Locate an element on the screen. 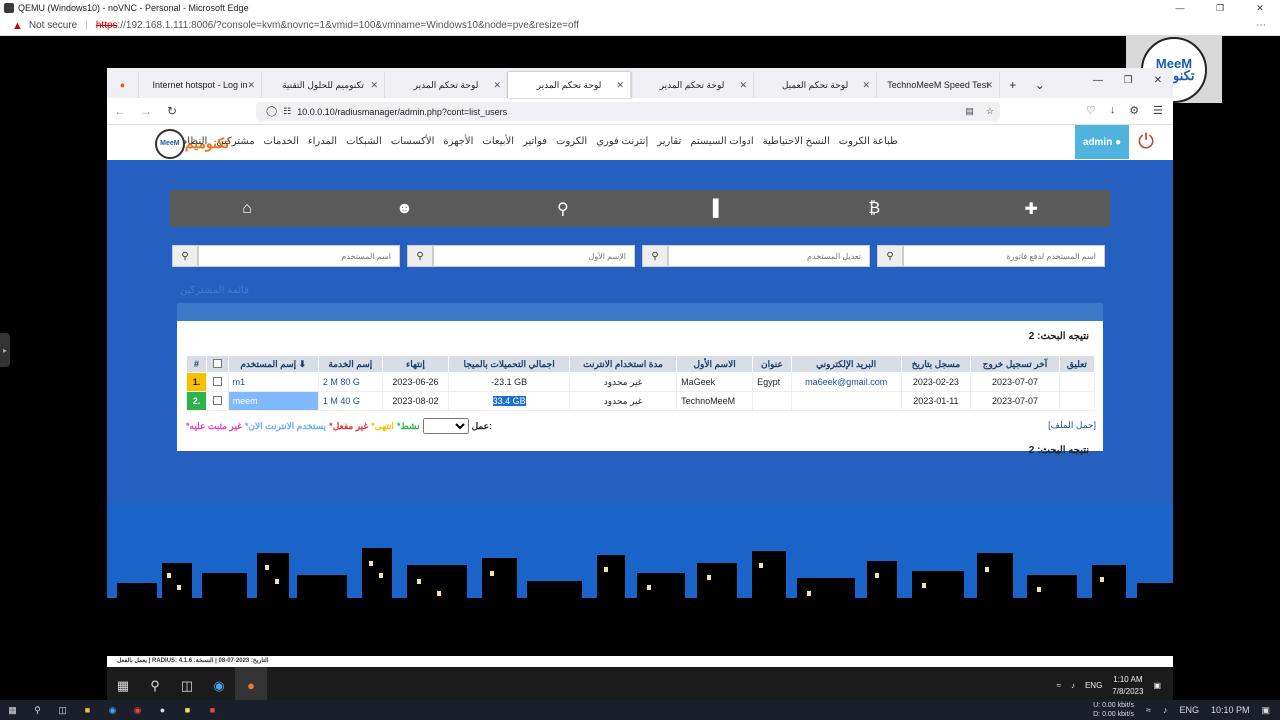 This screenshot has width=1280, height=720. power-icon: ⏻ is located at coordinates (1146, 142).